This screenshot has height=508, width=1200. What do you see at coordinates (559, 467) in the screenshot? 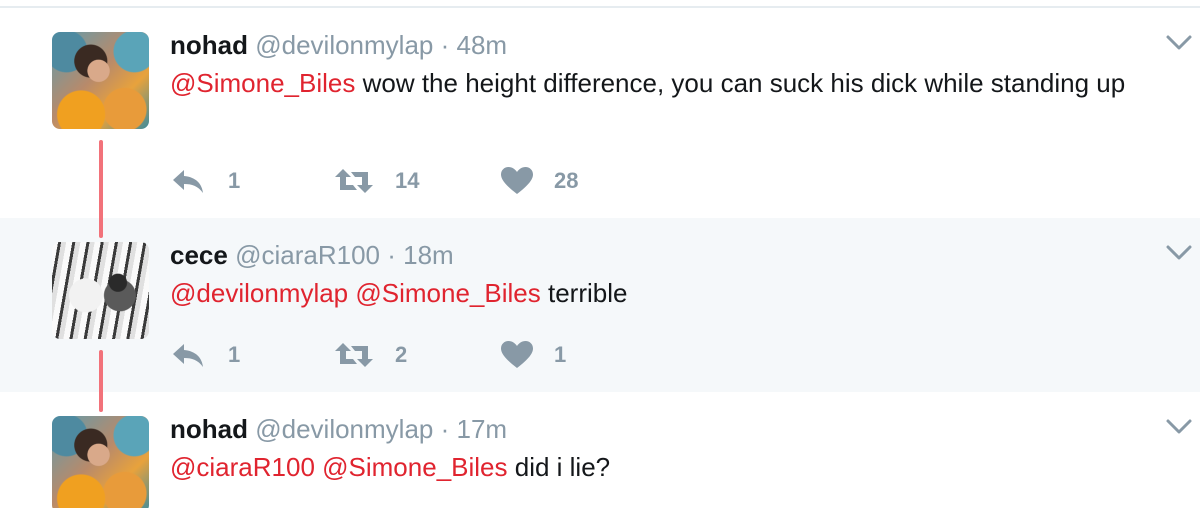
I see `tweet-body: did i lie?` at bounding box center [559, 467].